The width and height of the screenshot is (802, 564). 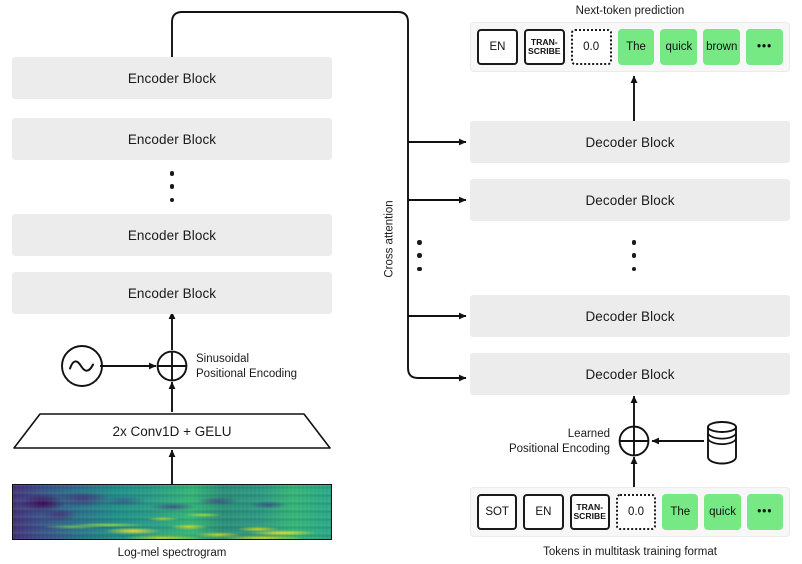 What do you see at coordinates (543, 512) in the screenshot?
I see `input-token: EN` at bounding box center [543, 512].